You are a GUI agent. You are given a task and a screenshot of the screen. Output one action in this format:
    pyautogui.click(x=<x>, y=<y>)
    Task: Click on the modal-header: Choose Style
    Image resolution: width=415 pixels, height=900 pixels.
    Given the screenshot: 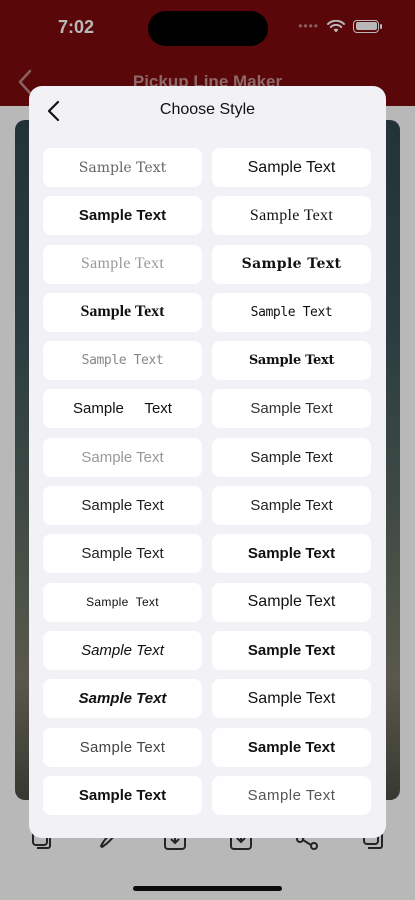 What is the action you would take?
    pyautogui.click(x=207, y=111)
    